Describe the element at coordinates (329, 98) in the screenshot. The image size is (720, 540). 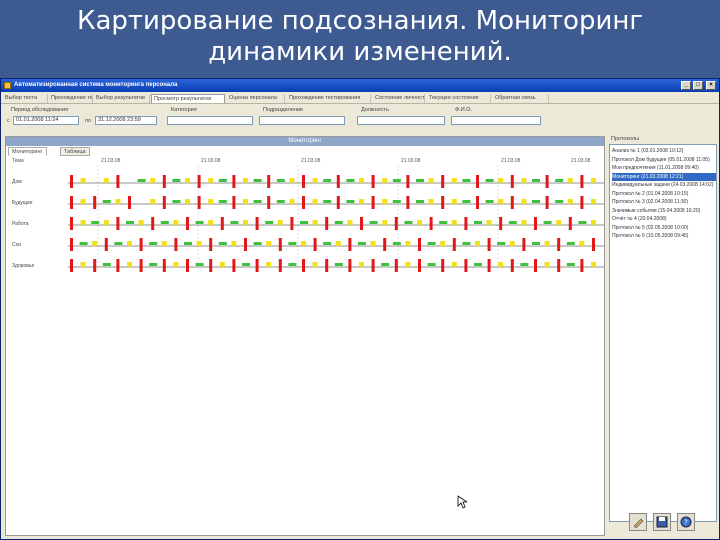
I see `tab-testing: Прохождение тестирования` at that location.